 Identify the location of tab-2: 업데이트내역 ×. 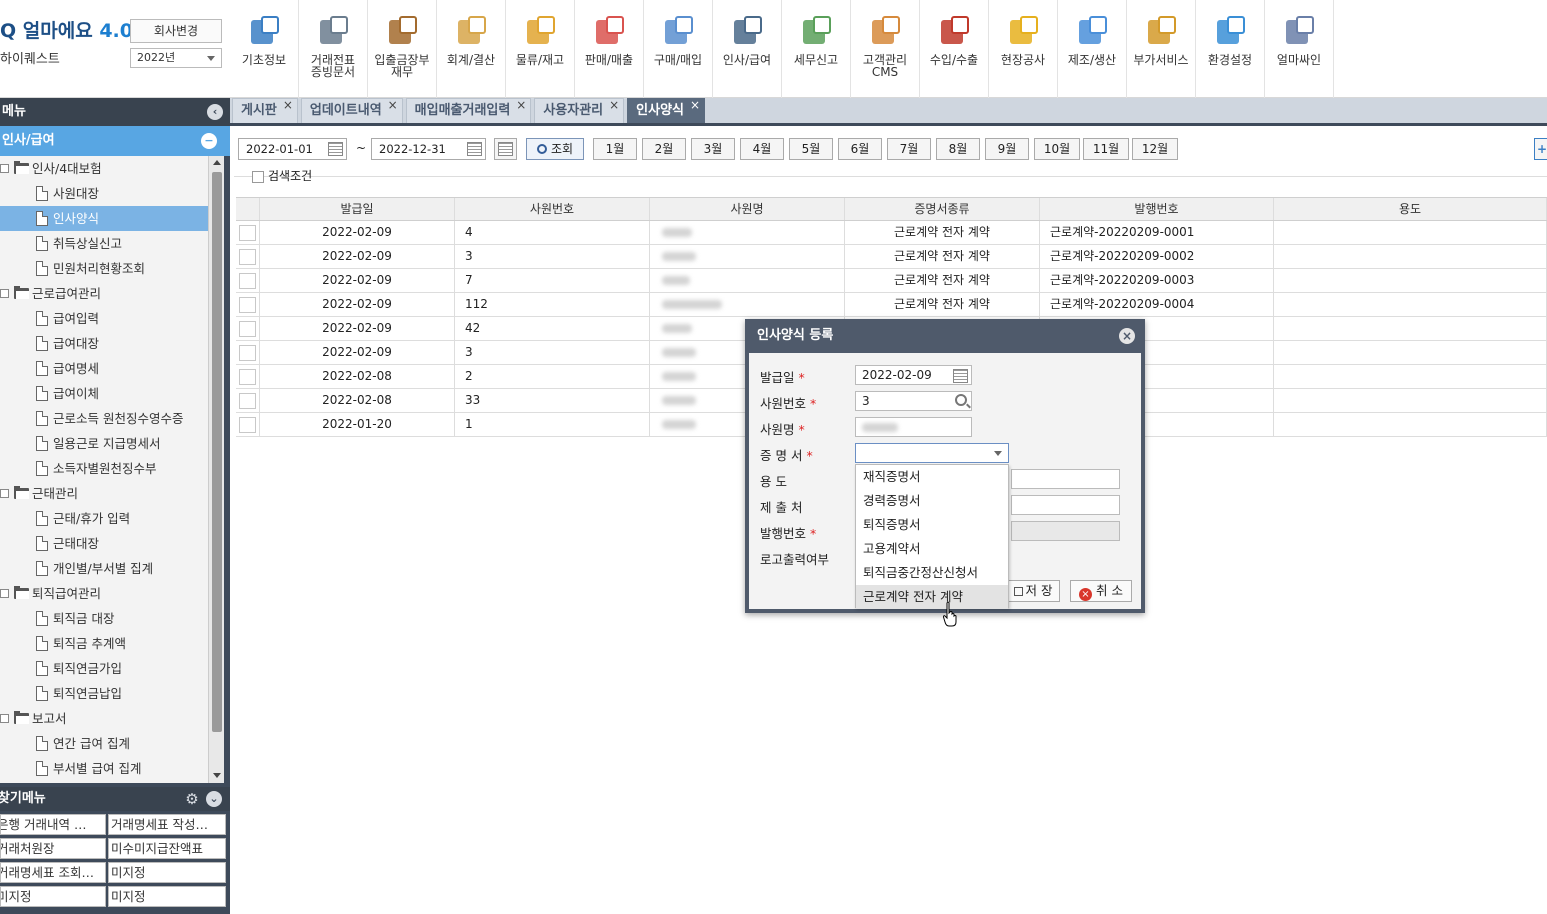
(351, 110).